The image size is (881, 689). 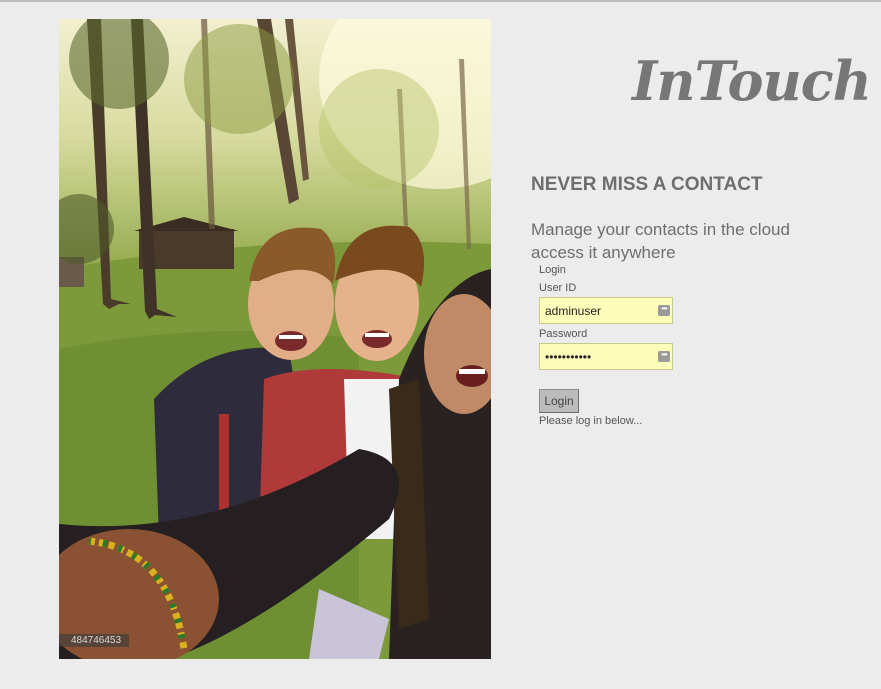 I want to click on user-id-label: User ID, so click(x=558, y=288).